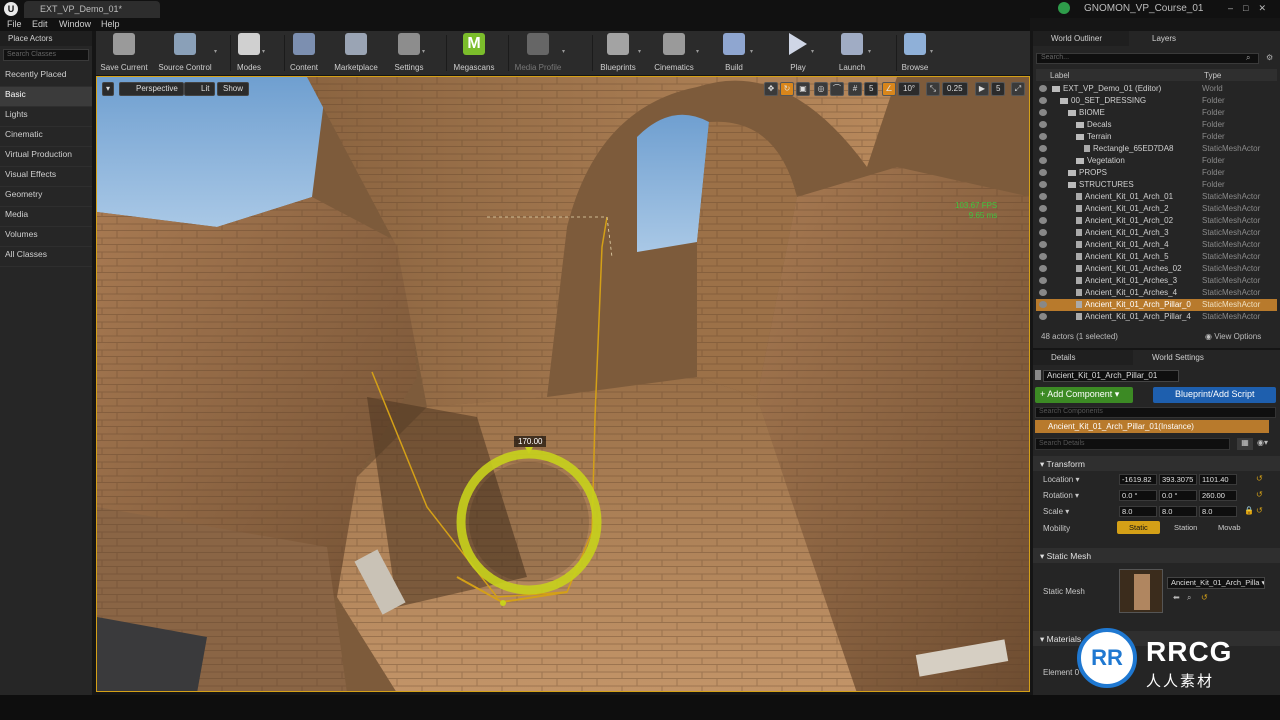  I want to click on category-cinematic: Cinematic, so click(46, 137).